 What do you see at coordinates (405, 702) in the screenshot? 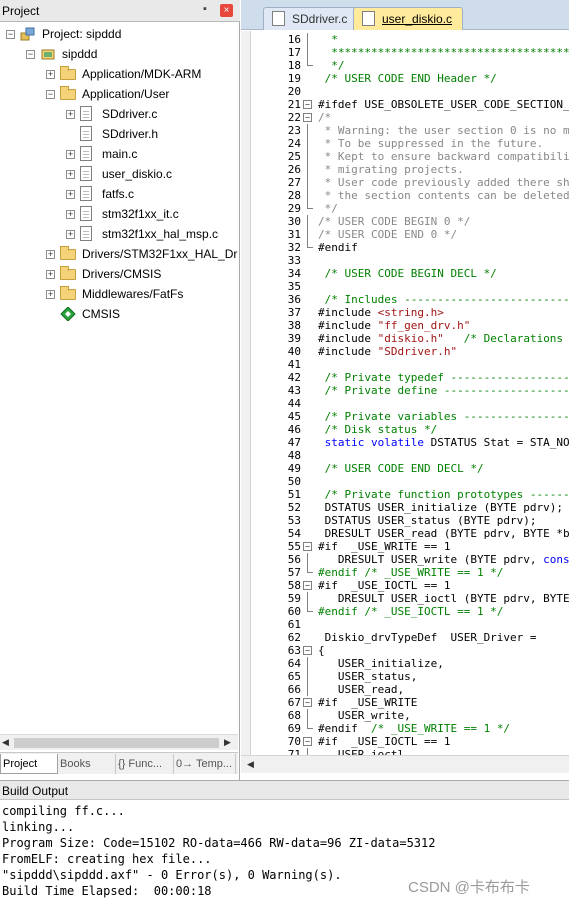
I see `code-line: 67− #if _USE_WRITE` at bounding box center [405, 702].